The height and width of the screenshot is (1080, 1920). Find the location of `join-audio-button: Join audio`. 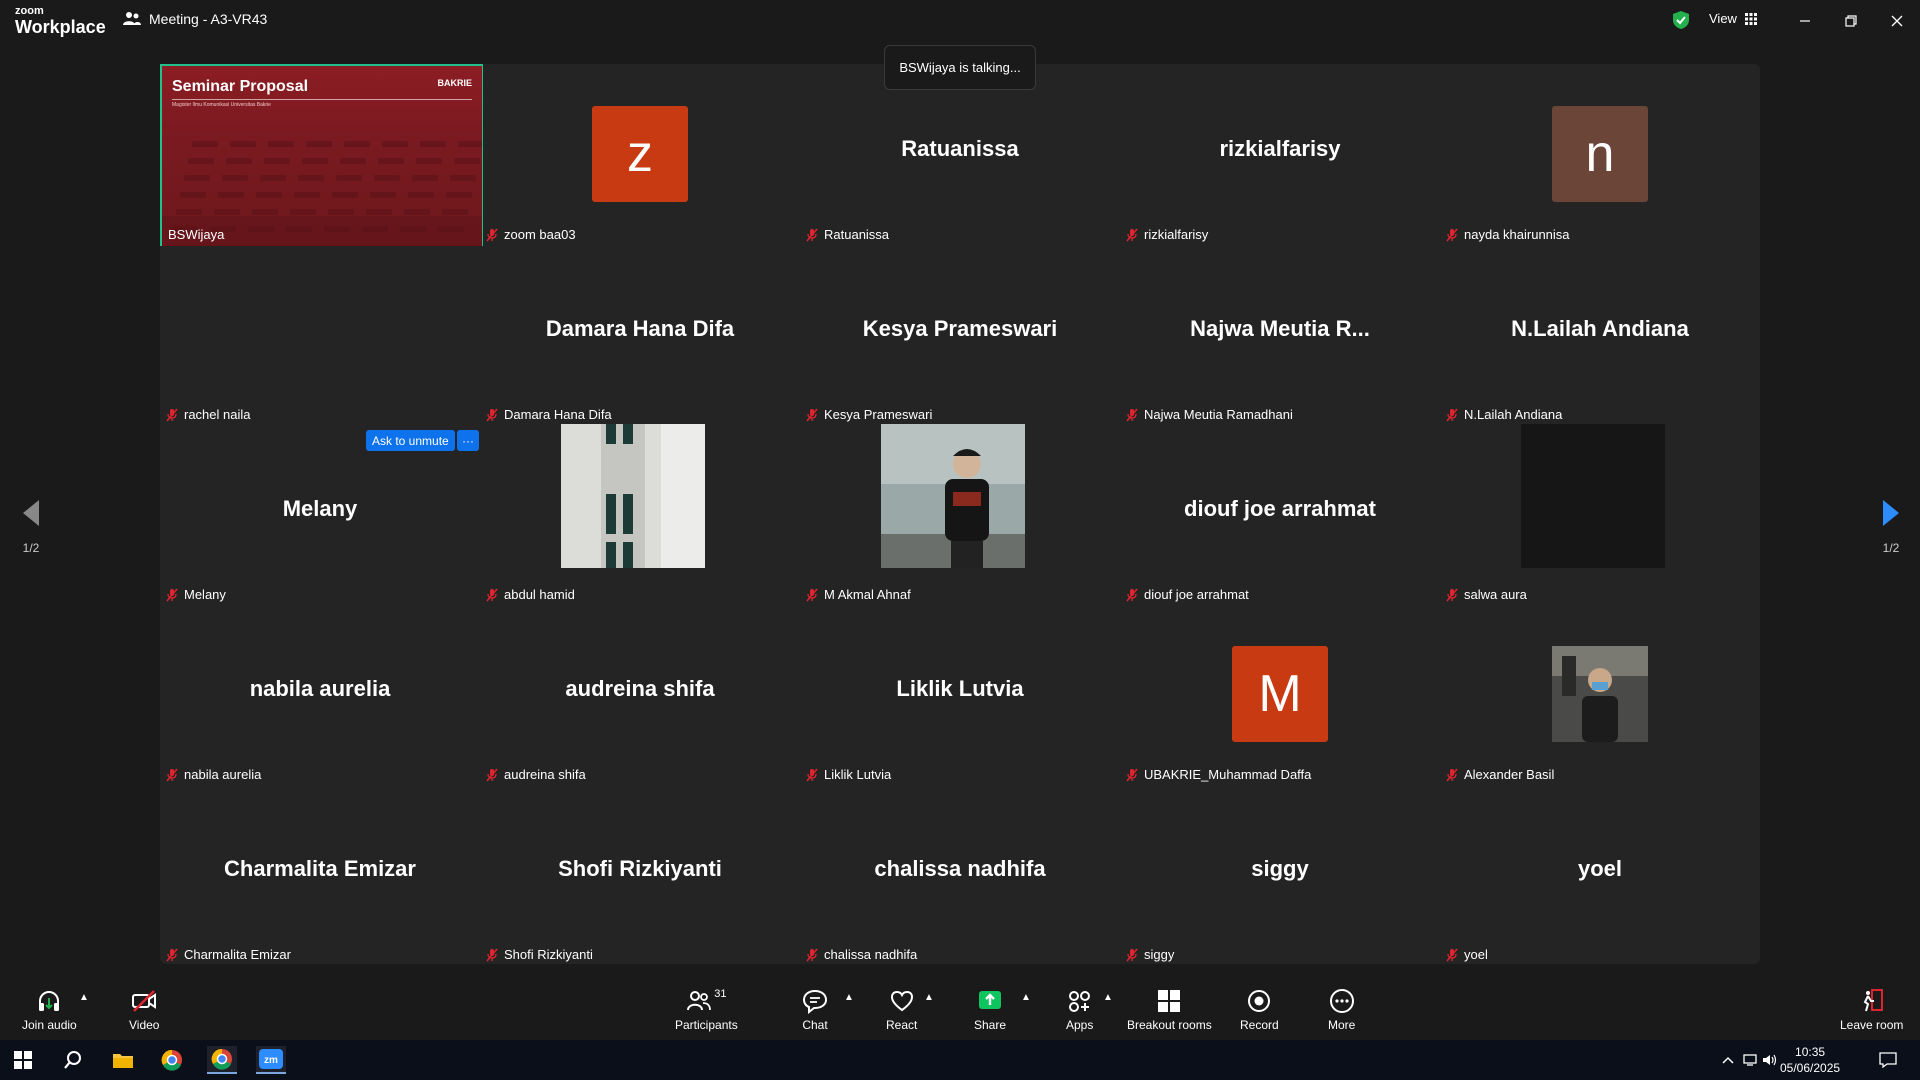

join-audio-button: Join audio is located at coordinates (49, 1010).